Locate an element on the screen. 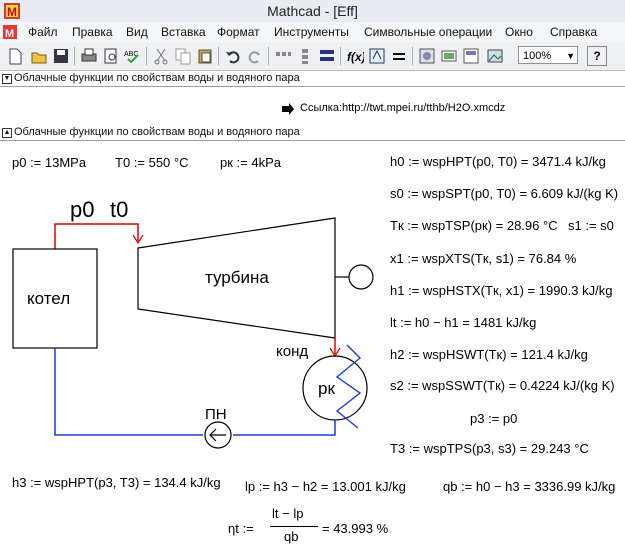 This screenshot has height=551, width=625. menu-edit: Правка is located at coordinates (92, 32).